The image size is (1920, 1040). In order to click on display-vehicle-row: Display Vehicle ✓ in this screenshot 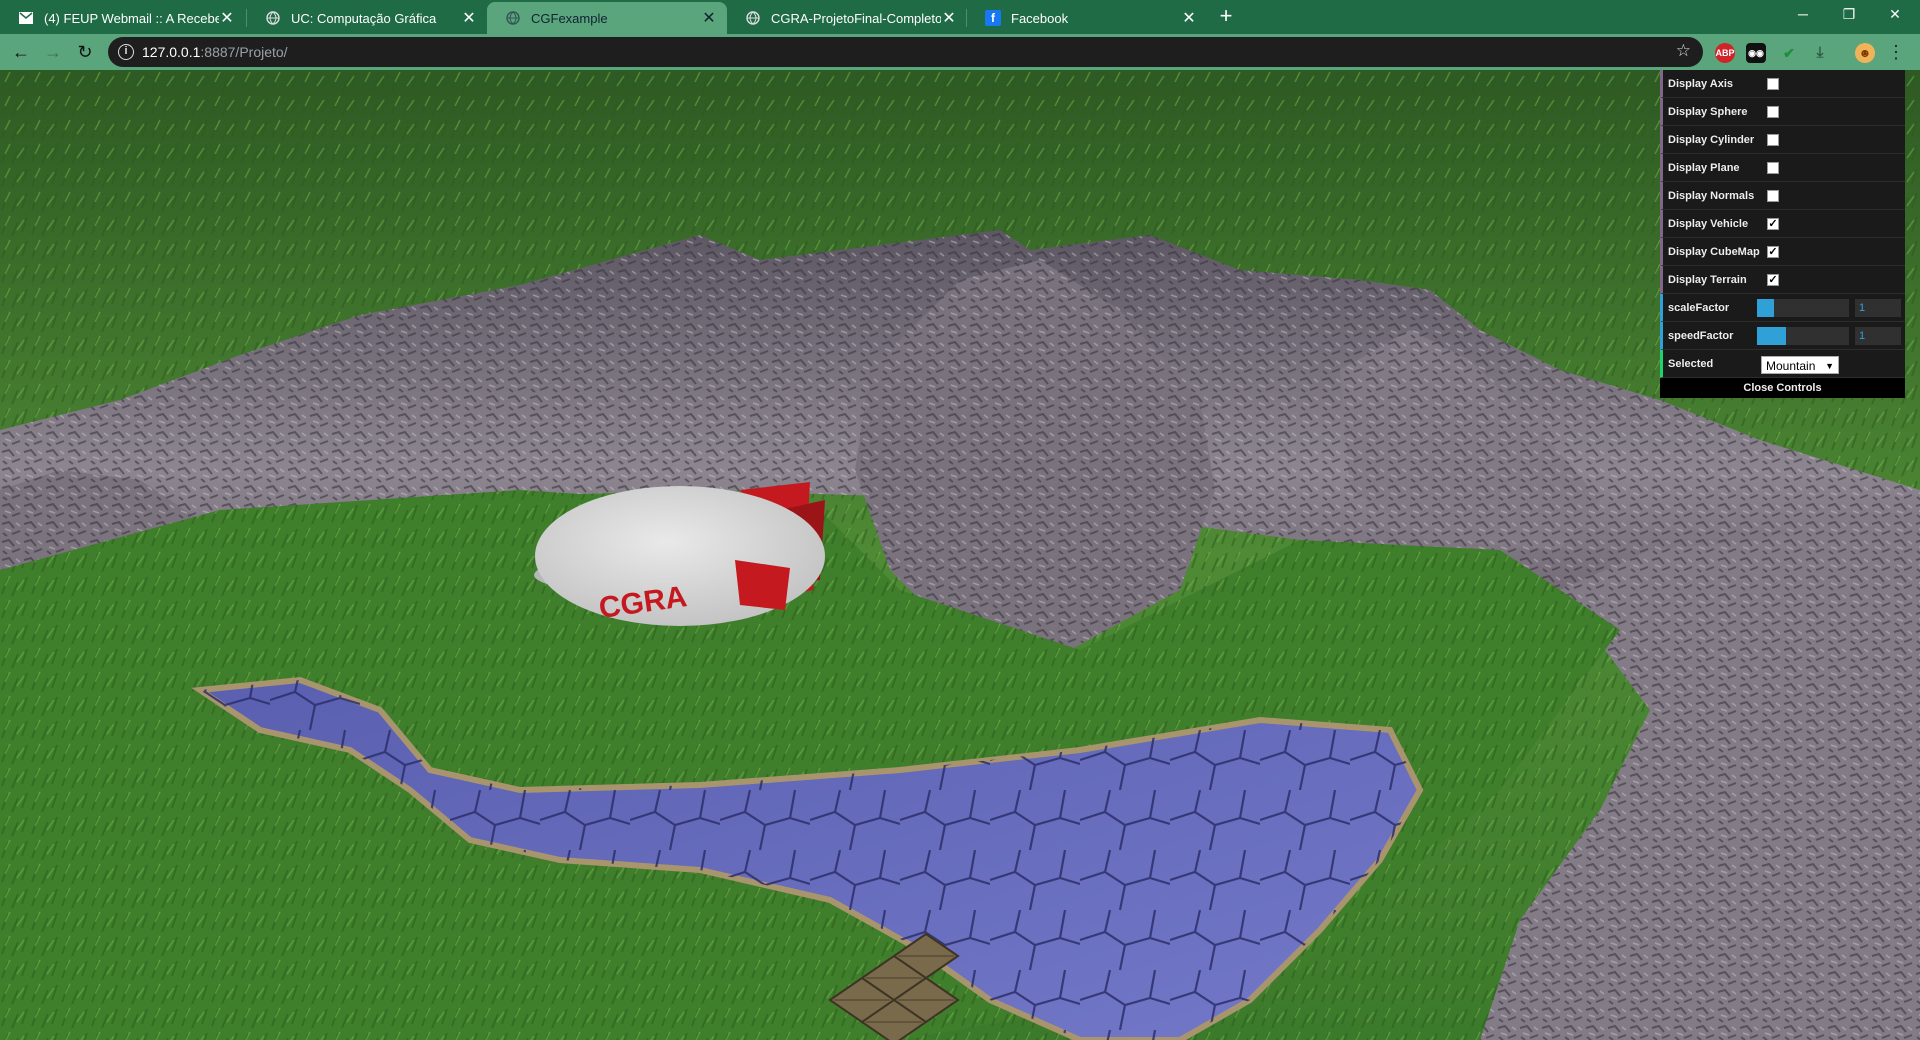, I will do `click(1782, 224)`.